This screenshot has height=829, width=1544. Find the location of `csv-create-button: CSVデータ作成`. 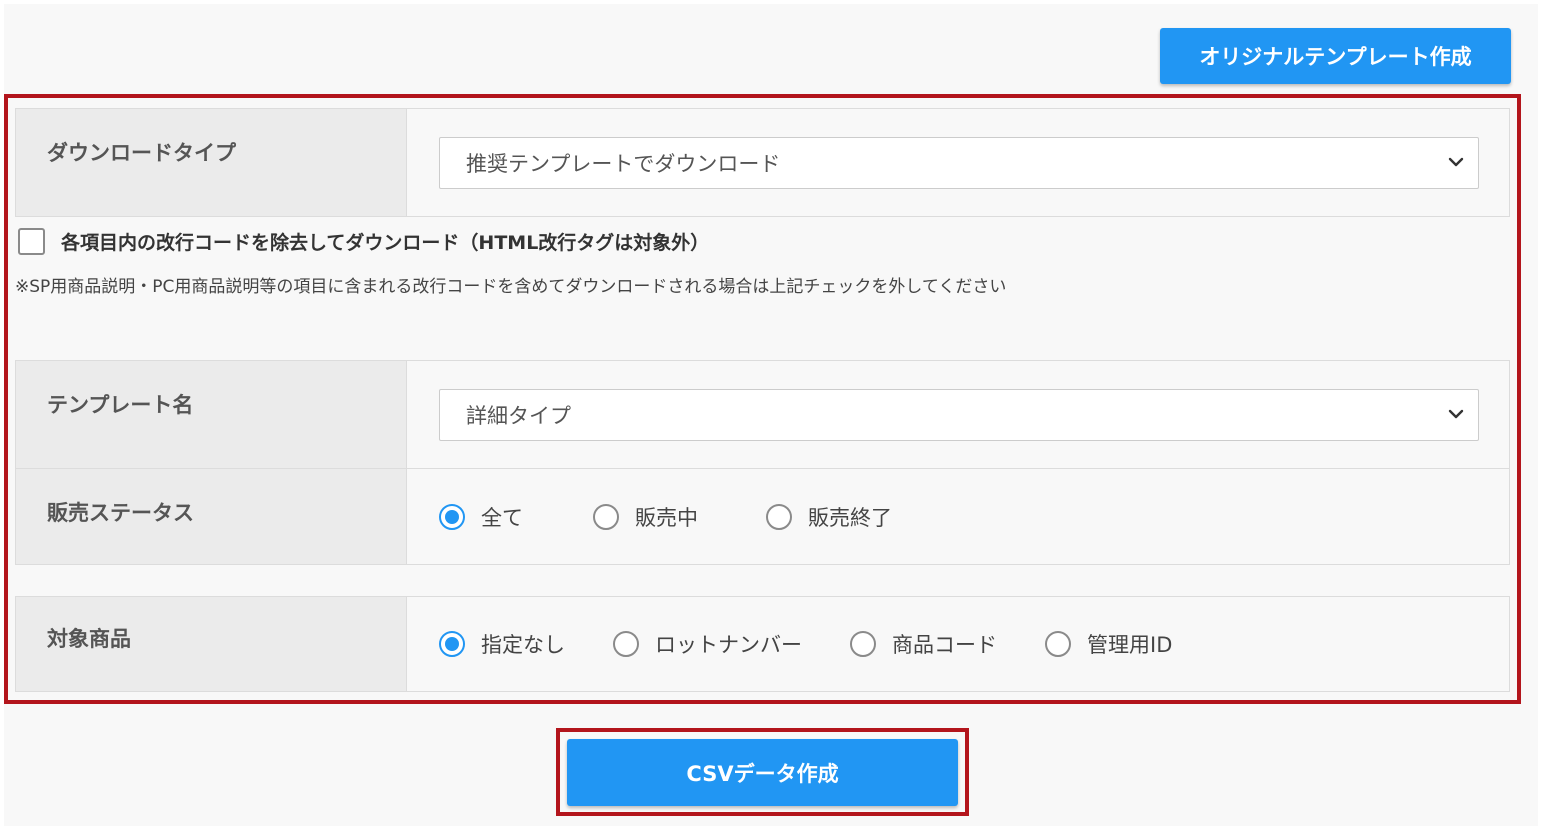

csv-create-button: CSVデータ作成 is located at coordinates (762, 772).